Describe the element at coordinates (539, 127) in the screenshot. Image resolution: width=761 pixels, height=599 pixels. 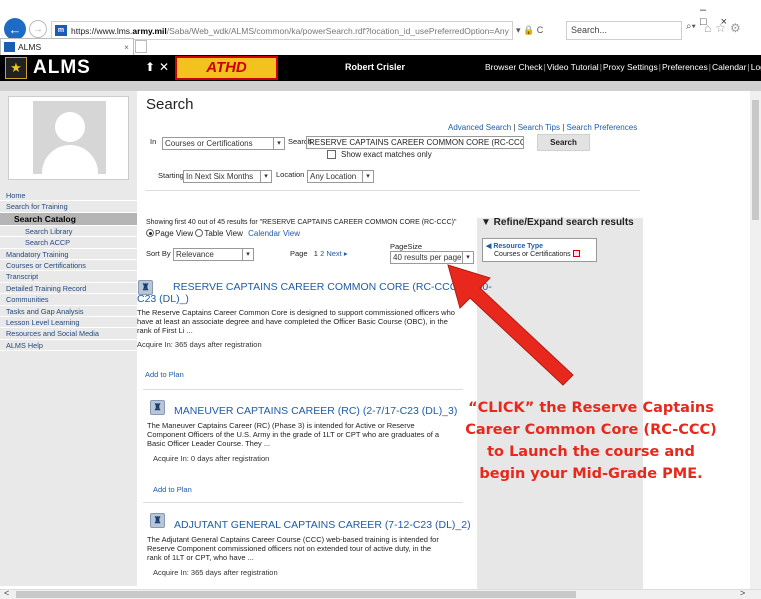
I see `search-tips-link: Search Tips` at that location.